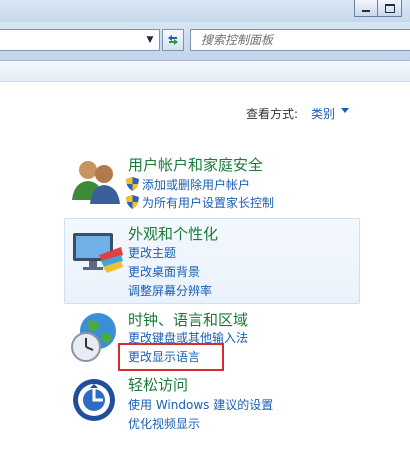 The height and width of the screenshot is (463, 410). Describe the element at coordinates (390, 8) in the screenshot. I see `maximize-button` at that location.